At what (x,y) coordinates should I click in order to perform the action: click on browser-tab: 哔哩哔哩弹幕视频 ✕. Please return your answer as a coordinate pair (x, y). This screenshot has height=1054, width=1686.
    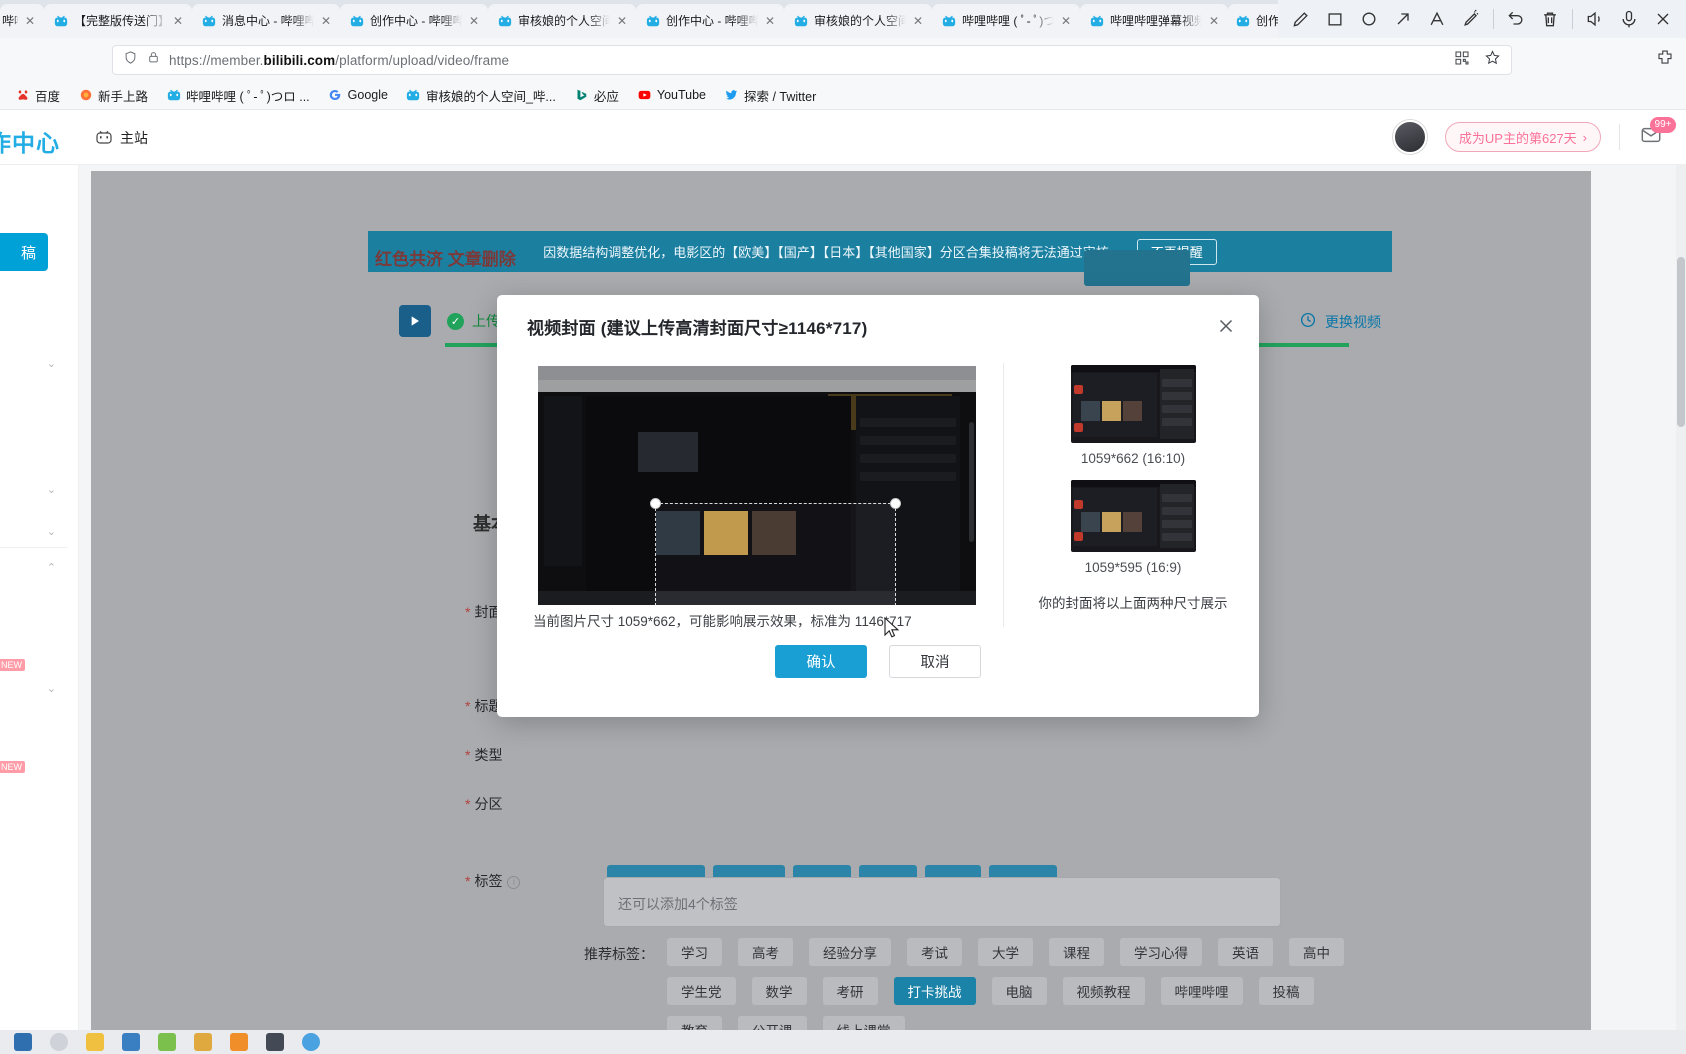
    Looking at the image, I should click on (1154, 21).